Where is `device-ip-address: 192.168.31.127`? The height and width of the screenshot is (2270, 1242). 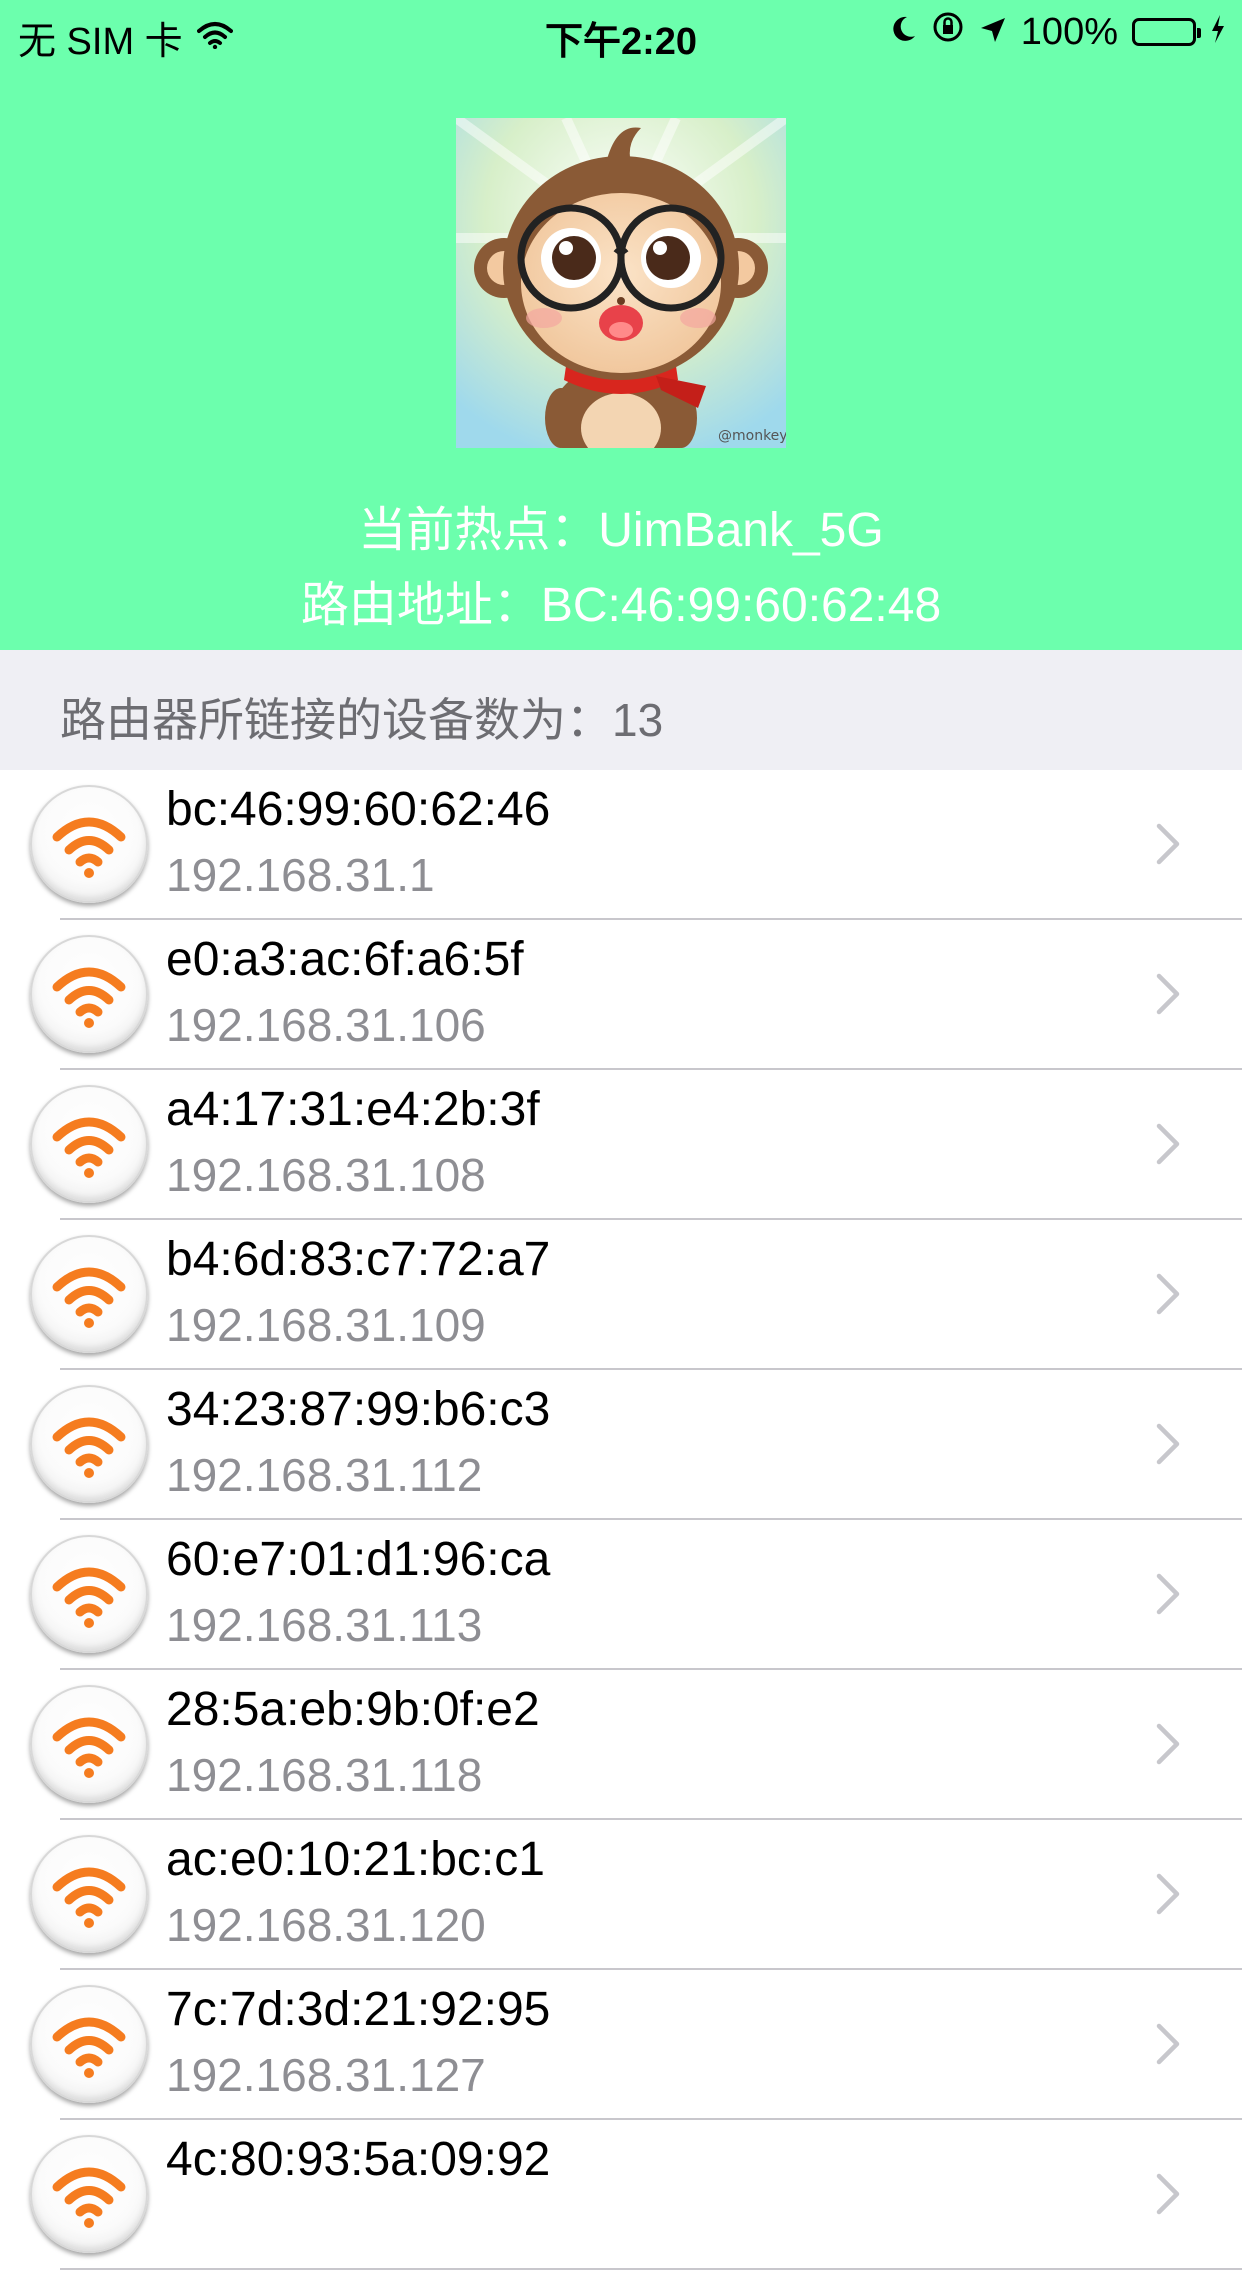 device-ip-address: 192.168.31.127 is located at coordinates (326, 2075).